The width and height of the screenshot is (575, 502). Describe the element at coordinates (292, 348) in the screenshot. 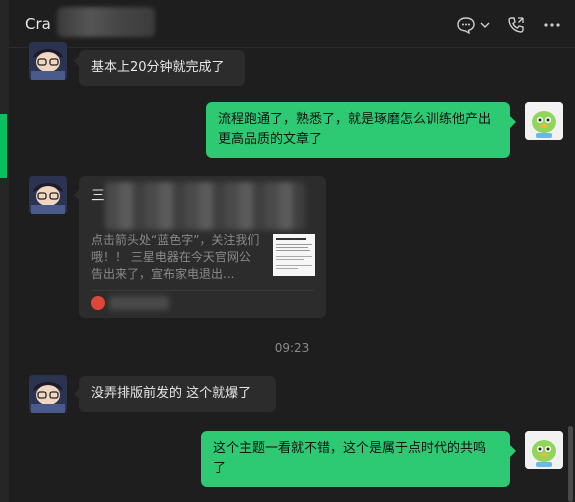

I see `message-timestamp: 09:23` at that location.